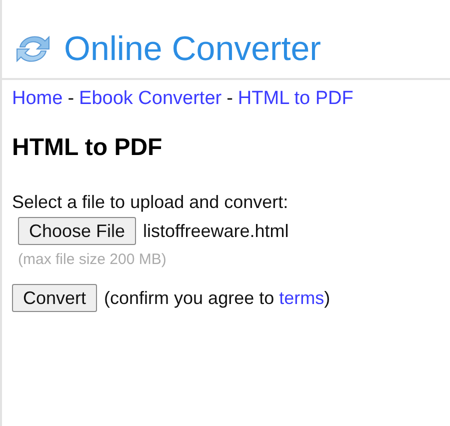 Image resolution: width=450 pixels, height=426 pixels. What do you see at coordinates (193, 49) in the screenshot?
I see `site-title: Online Converter` at bounding box center [193, 49].